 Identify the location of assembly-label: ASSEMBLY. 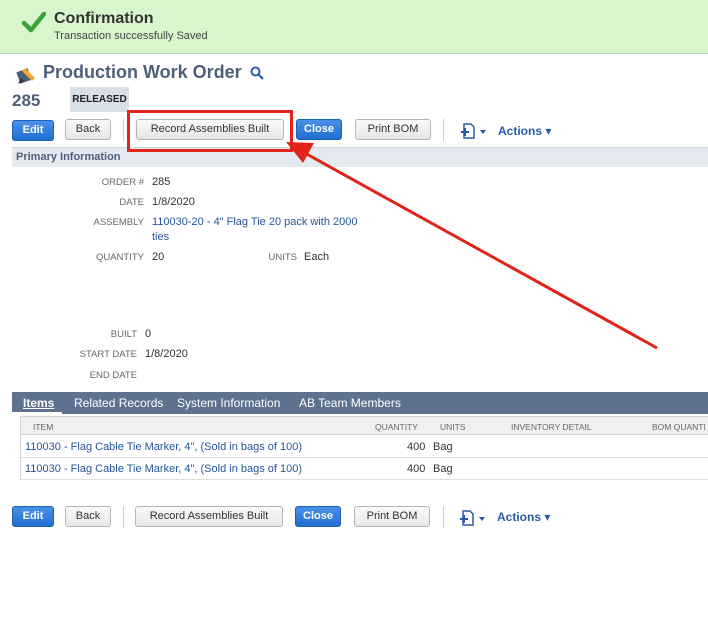
(118, 222).